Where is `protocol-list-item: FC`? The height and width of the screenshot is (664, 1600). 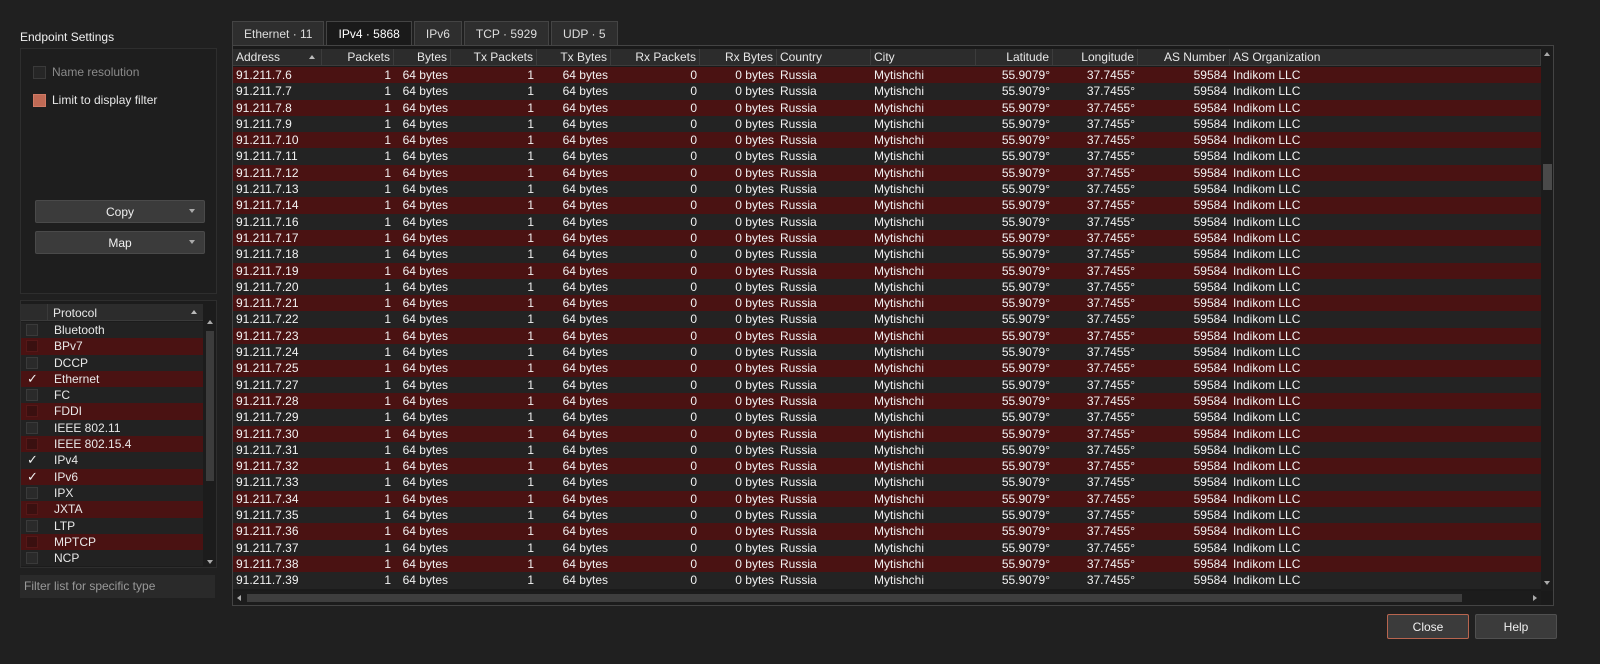
protocol-list-item: FC is located at coordinates (112, 395).